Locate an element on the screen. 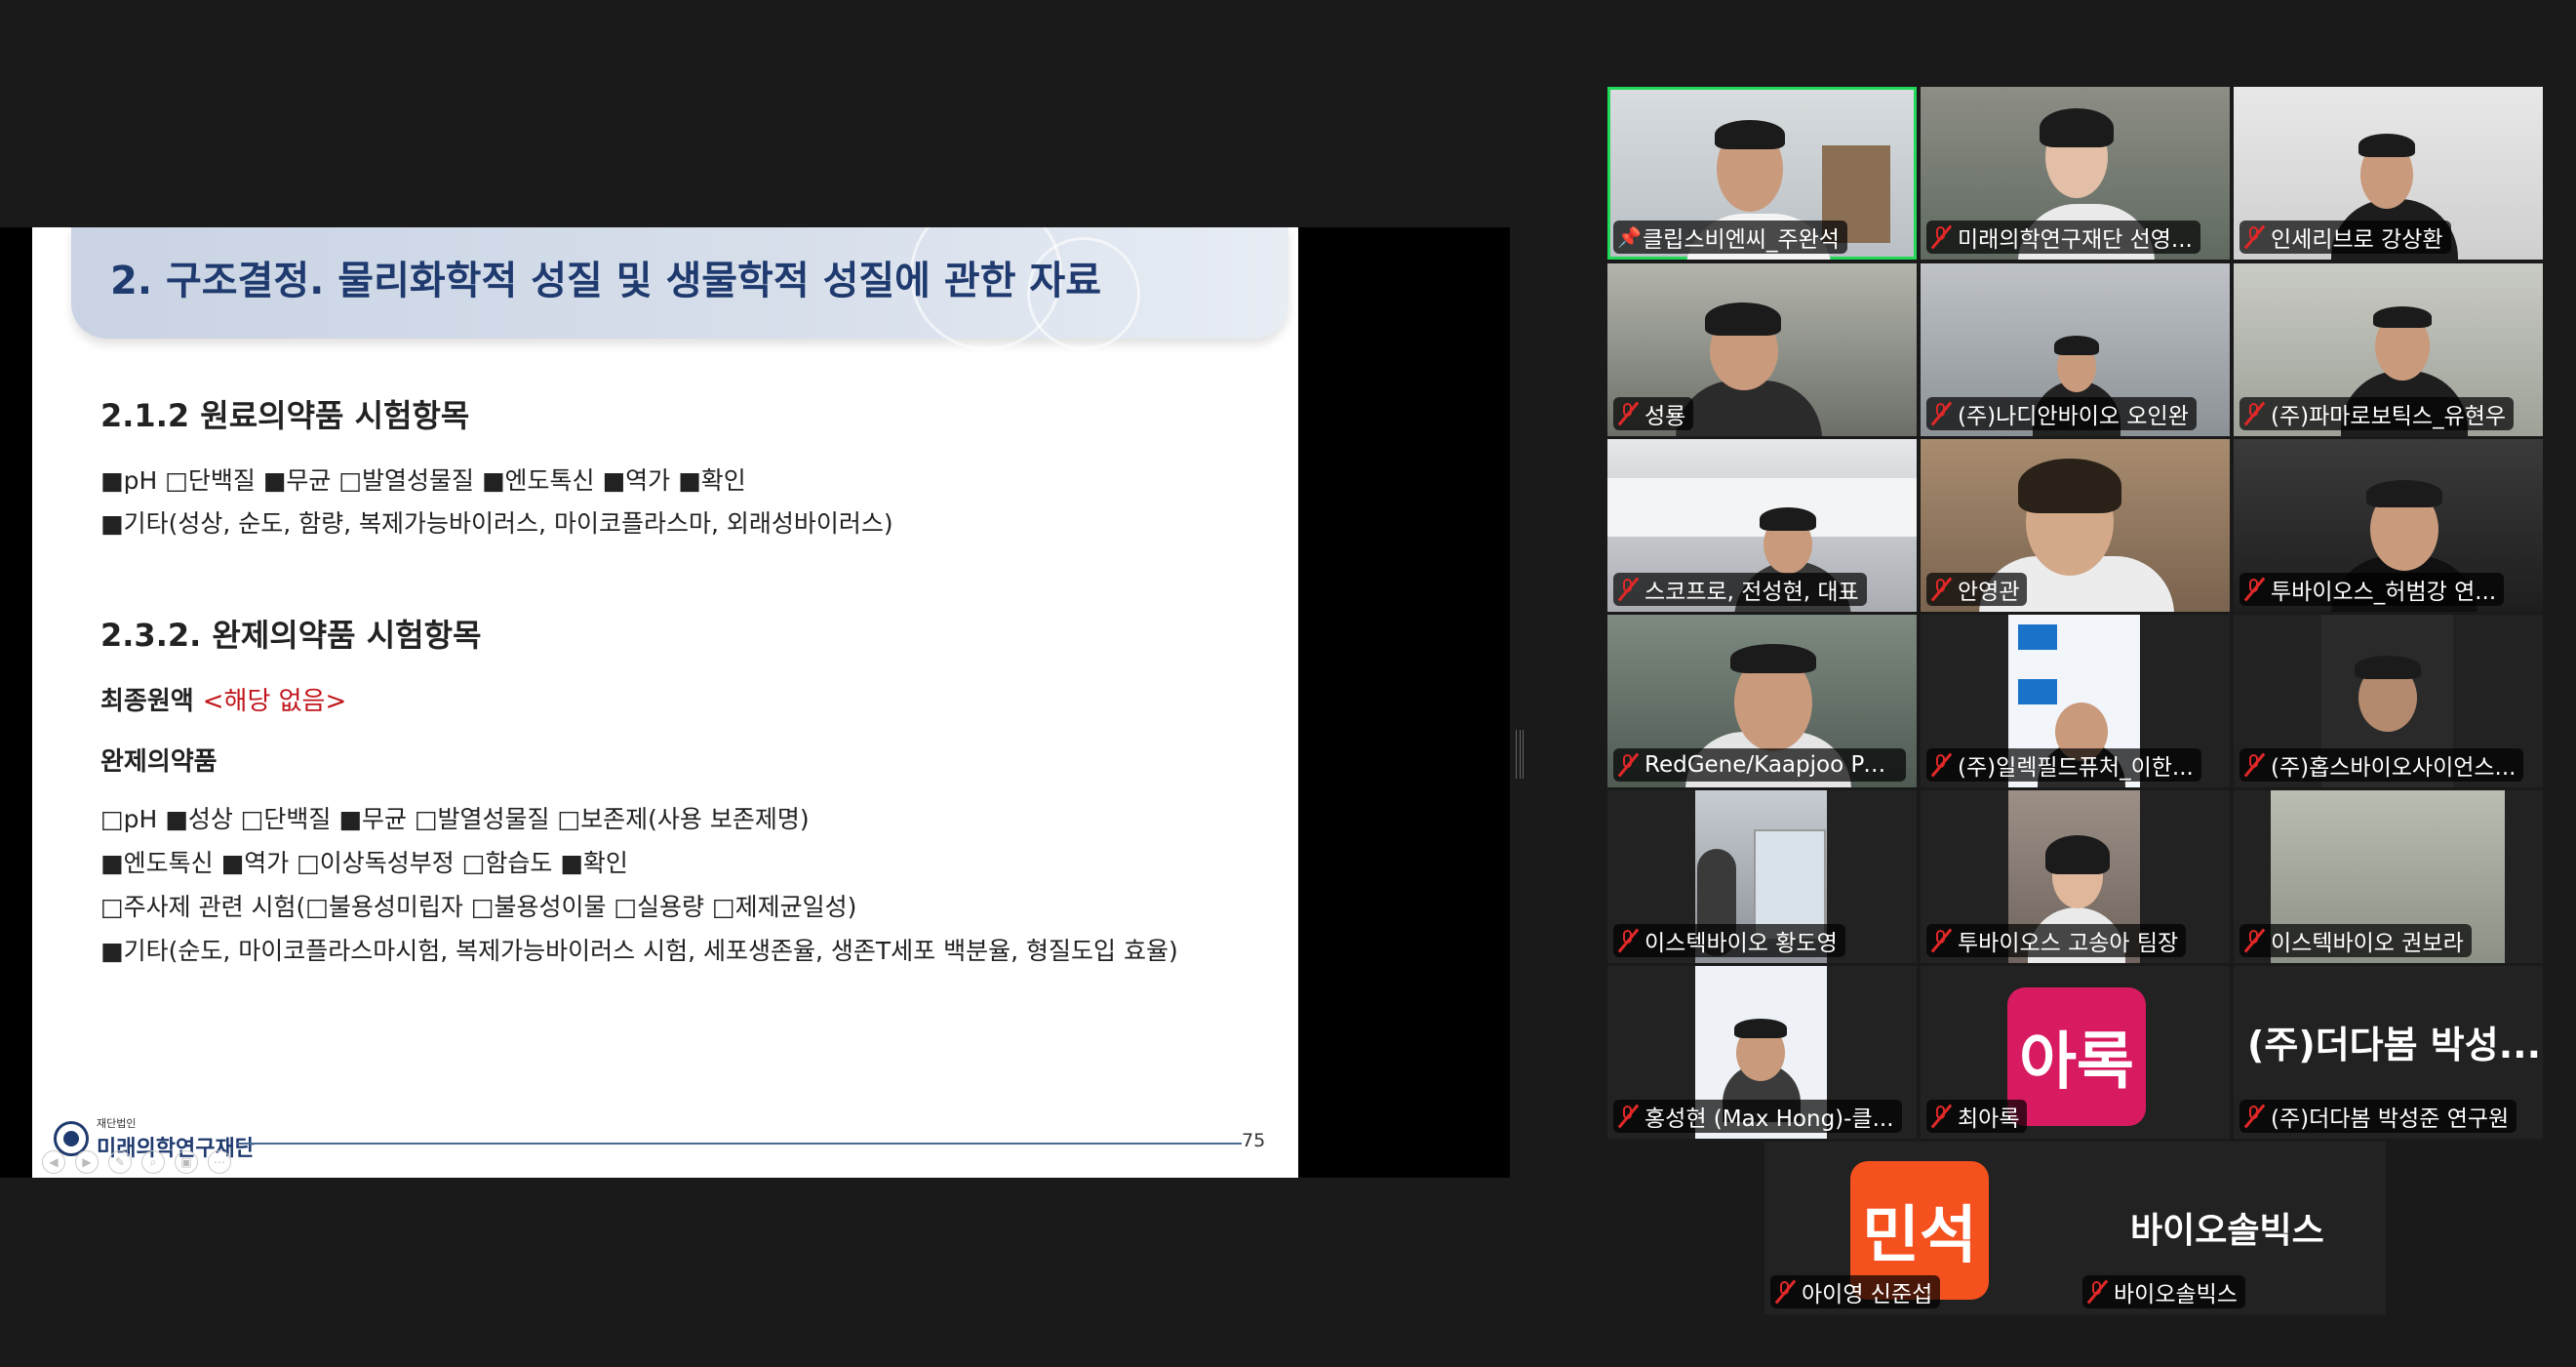 The width and height of the screenshot is (2576, 1367). finished-product-tests-line-3: □주사제 관련 시험(□불용성미립자 □불용성이물 □실용량 □제제균일성) is located at coordinates (478, 907).